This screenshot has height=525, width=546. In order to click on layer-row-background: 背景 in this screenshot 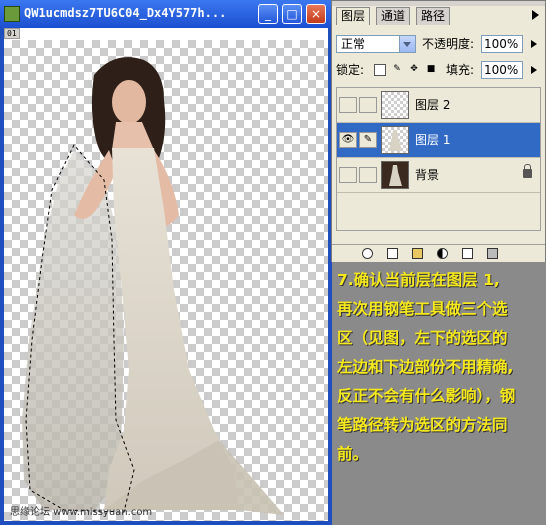, I will do `click(438, 175)`.